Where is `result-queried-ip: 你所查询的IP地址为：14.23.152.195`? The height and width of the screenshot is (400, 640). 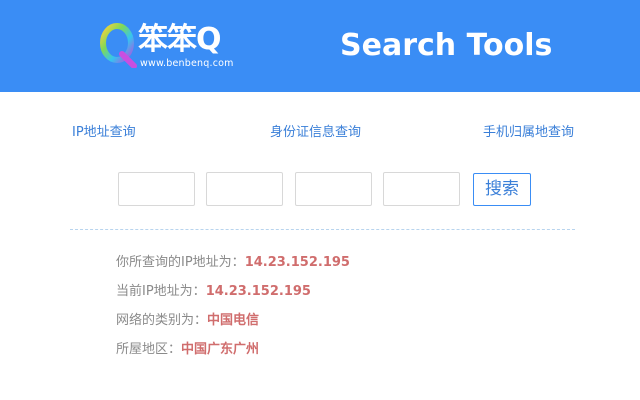
result-queried-ip: 你所查询的IP地址为：14.23.152.195 is located at coordinates (233, 263).